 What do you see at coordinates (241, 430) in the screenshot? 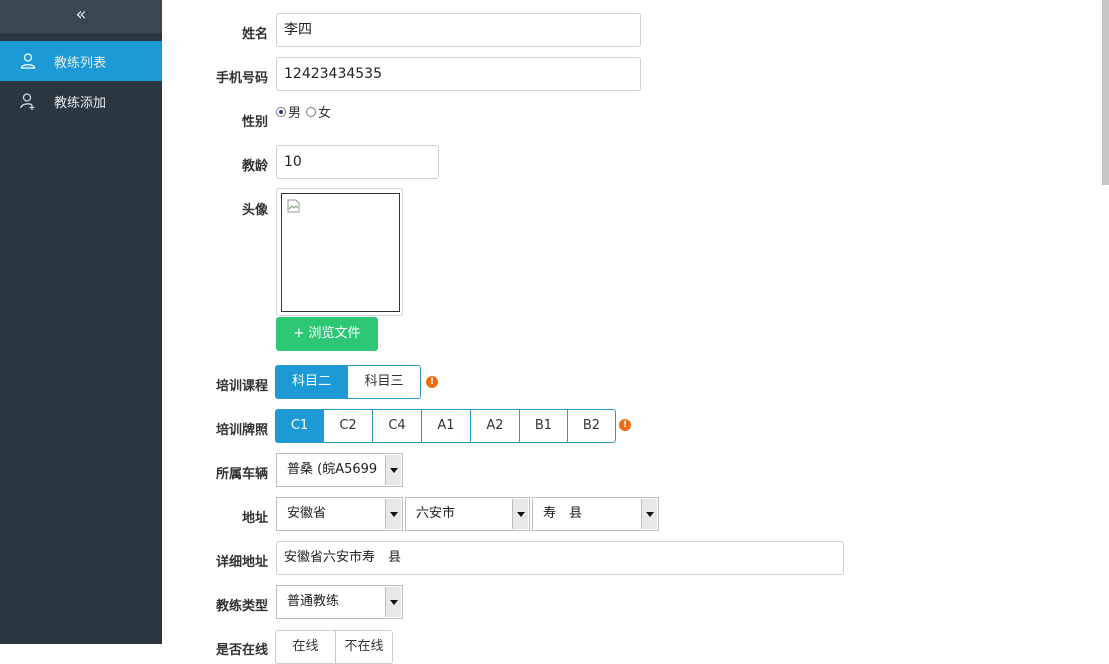
I see `license-label: 培训牌照` at bounding box center [241, 430].